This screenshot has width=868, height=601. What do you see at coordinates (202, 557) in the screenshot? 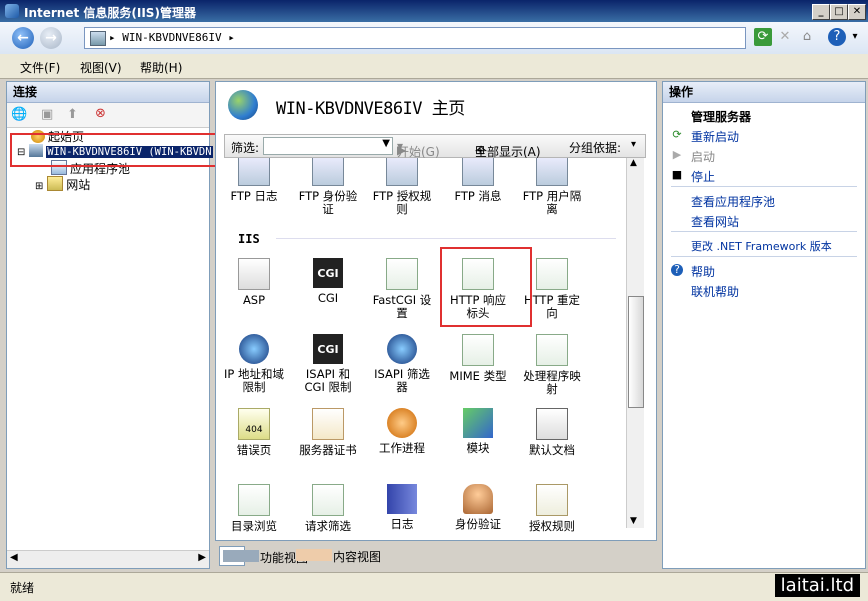
I see `scroll-right-icon: ▶` at bounding box center [202, 557].